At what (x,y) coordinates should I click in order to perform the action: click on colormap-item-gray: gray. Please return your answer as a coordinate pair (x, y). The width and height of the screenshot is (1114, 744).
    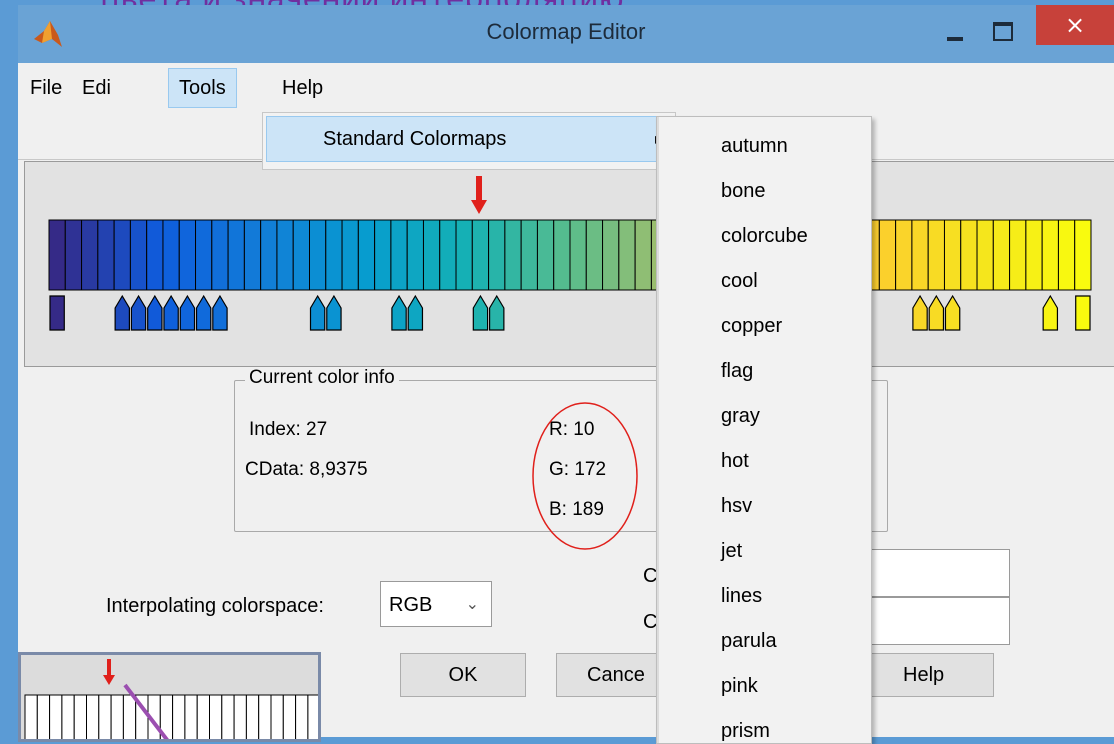
    Looking at the image, I should click on (740, 416).